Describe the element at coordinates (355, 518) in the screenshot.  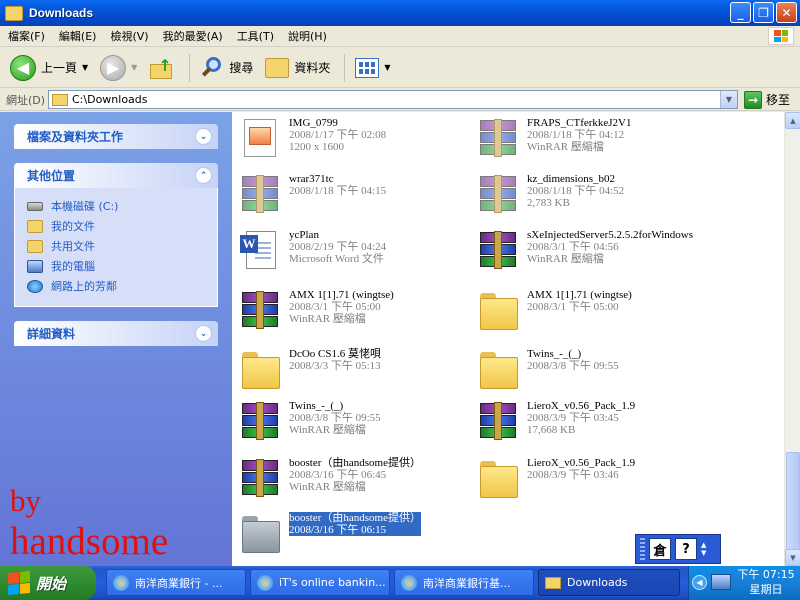
I see `file-name: booster（由handsome提供）` at that location.